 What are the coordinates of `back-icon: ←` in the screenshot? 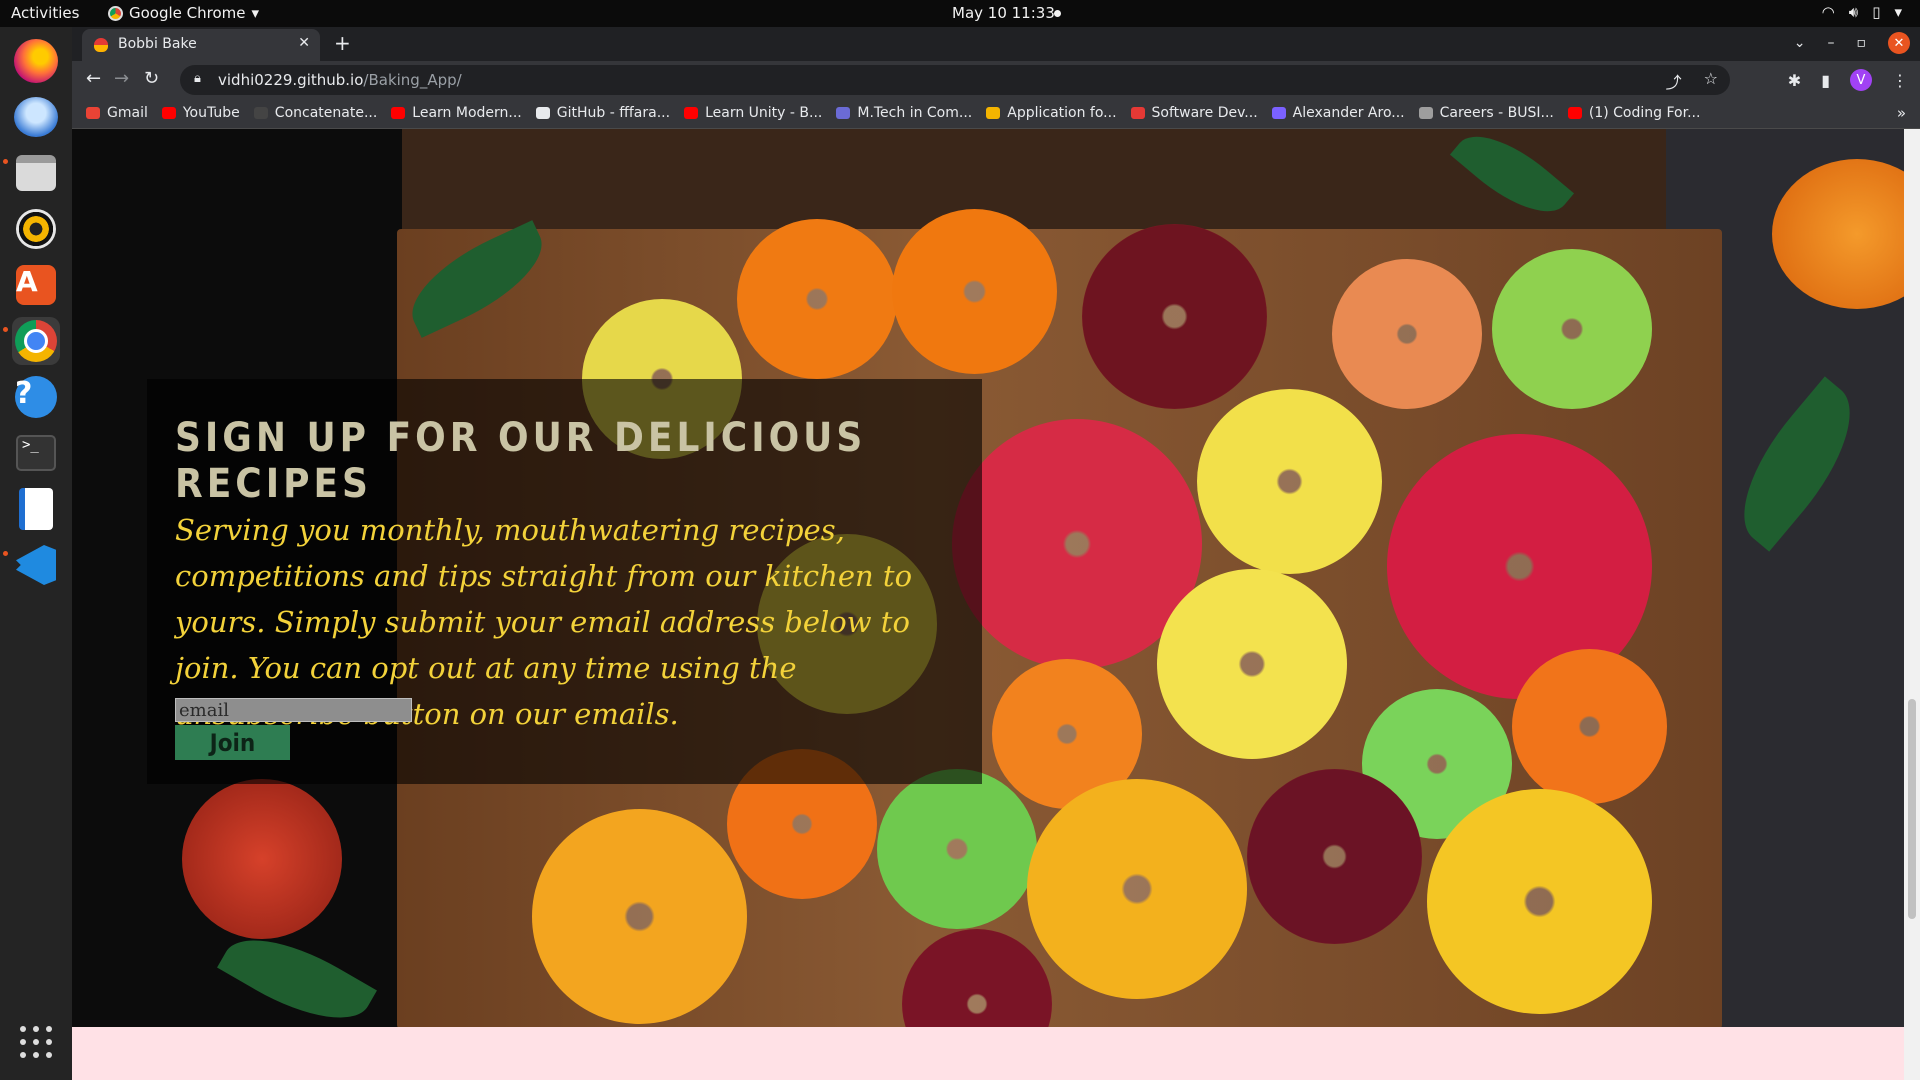 It's located at (93, 78).